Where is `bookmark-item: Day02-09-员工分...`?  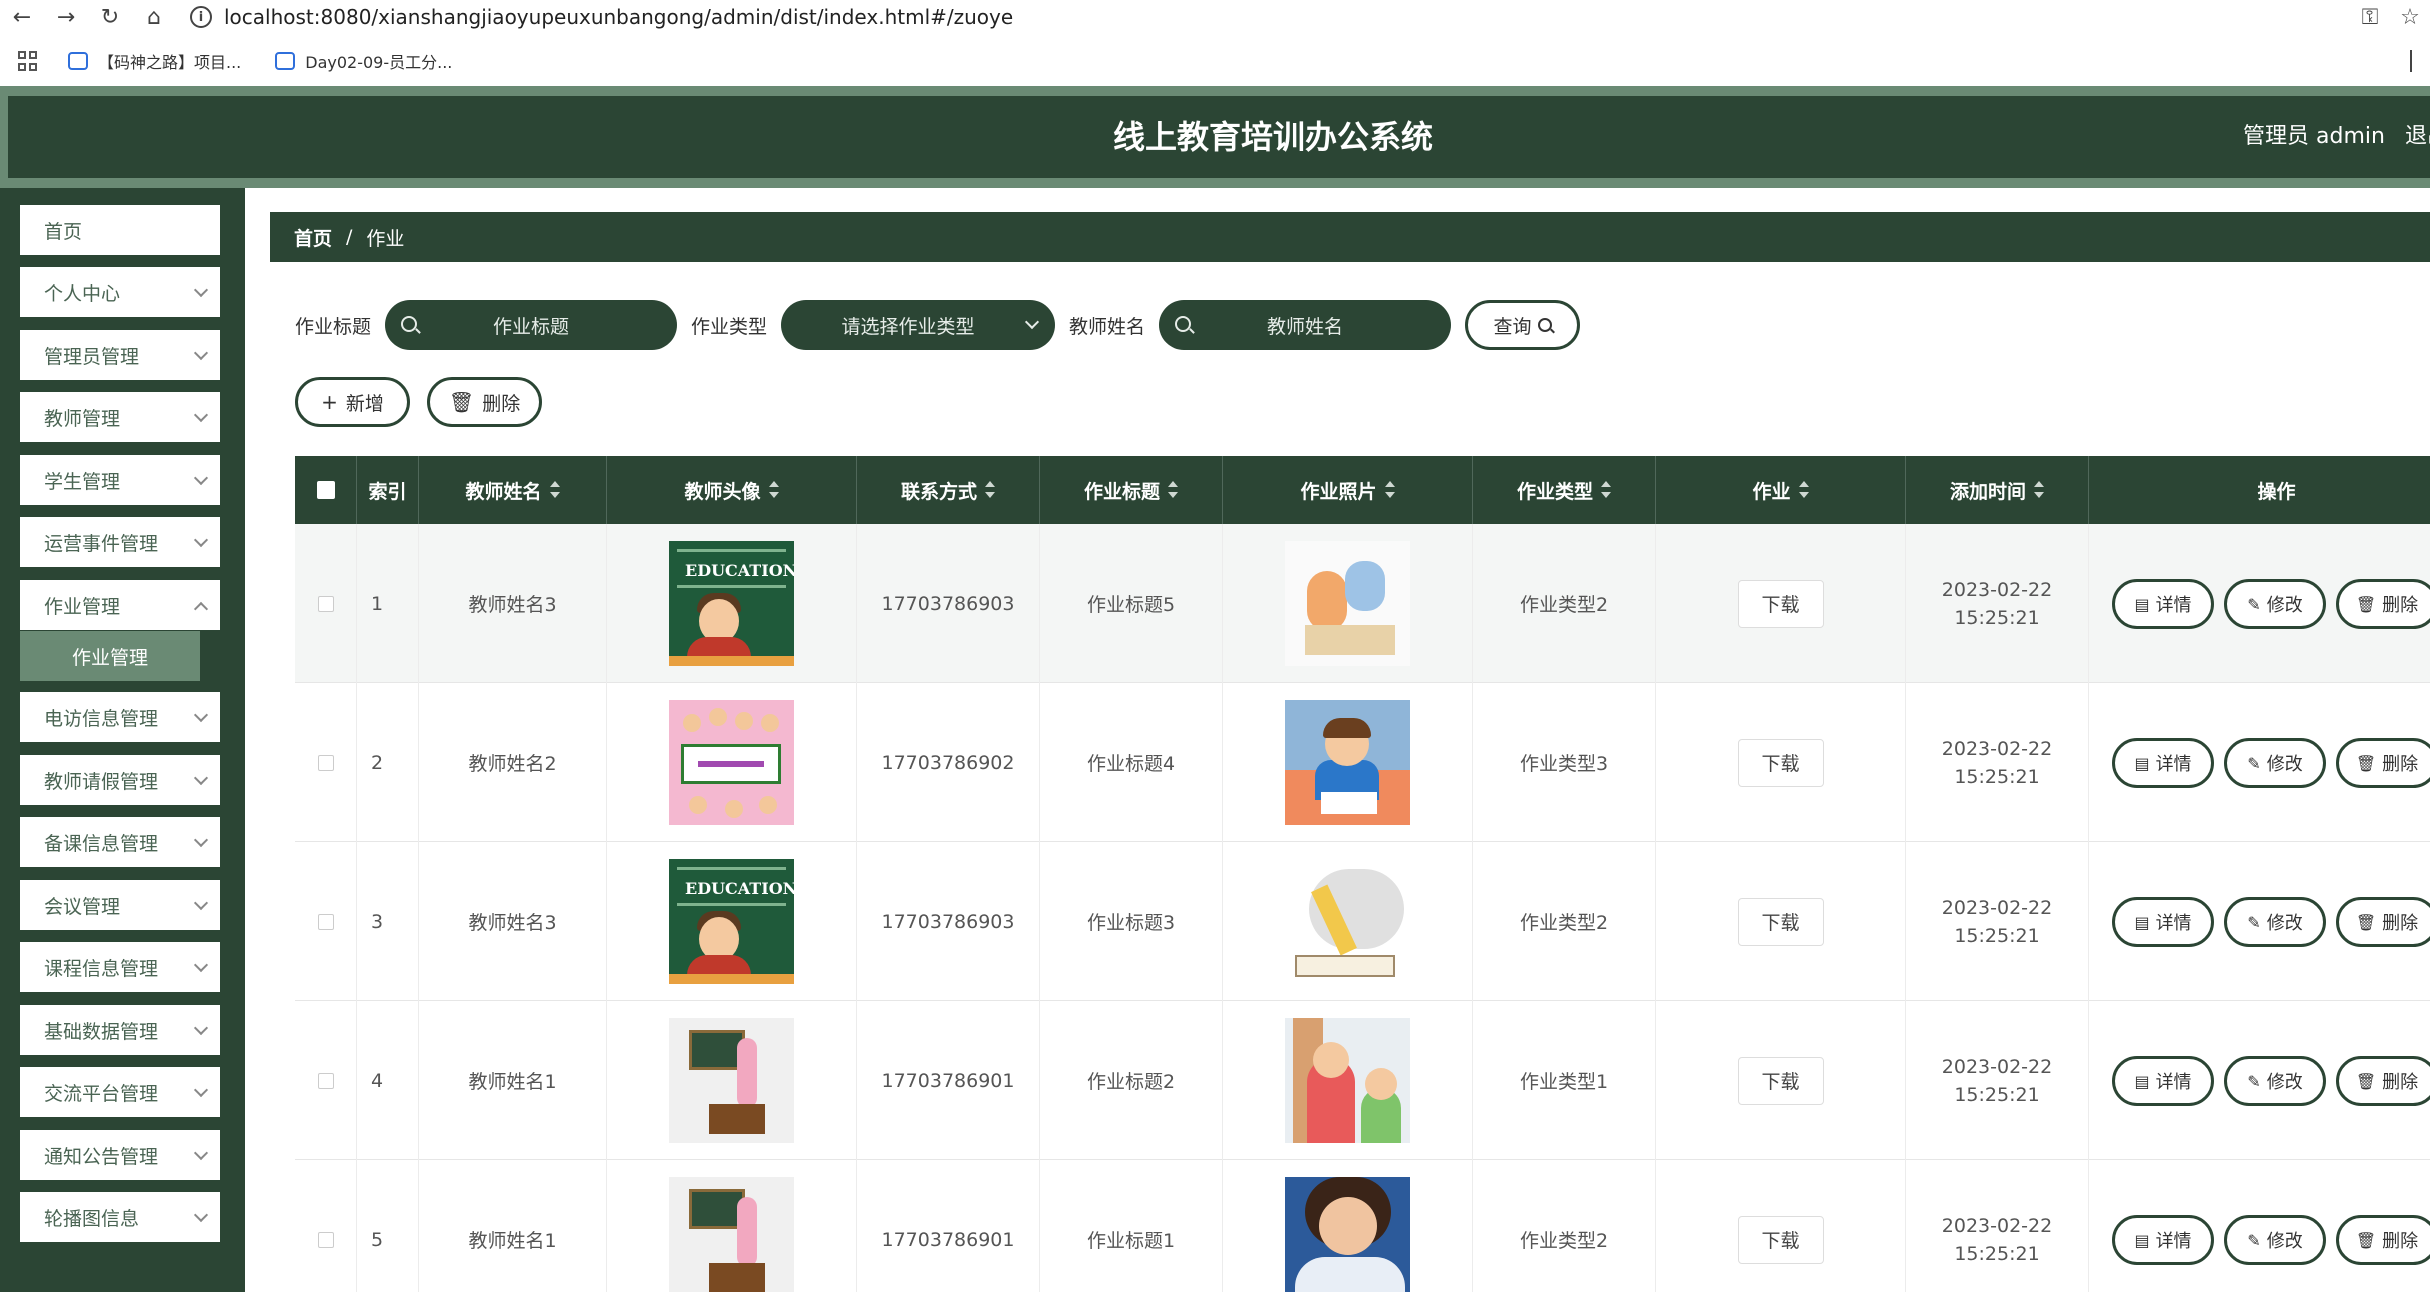
bookmark-item: Day02-09-员工分... is located at coordinates (363, 61).